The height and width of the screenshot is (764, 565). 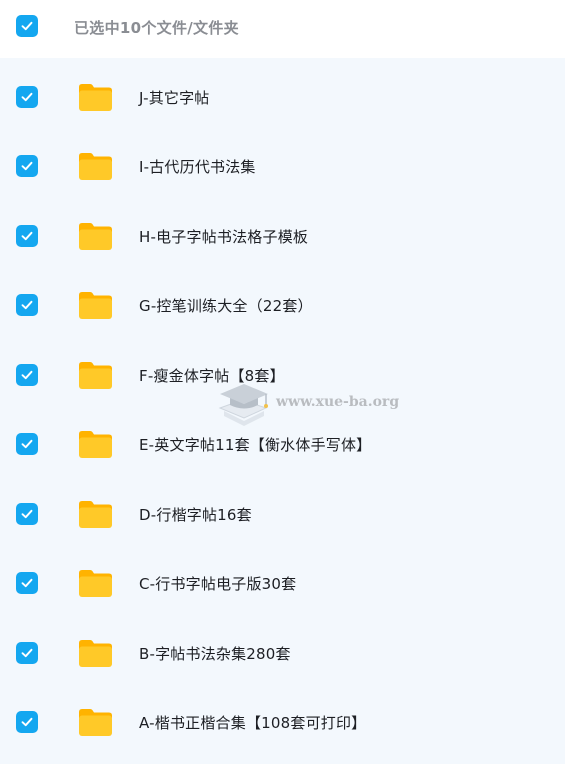 I want to click on folder-name: G-控笔训练大全（22套）, so click(x=226, y=306).